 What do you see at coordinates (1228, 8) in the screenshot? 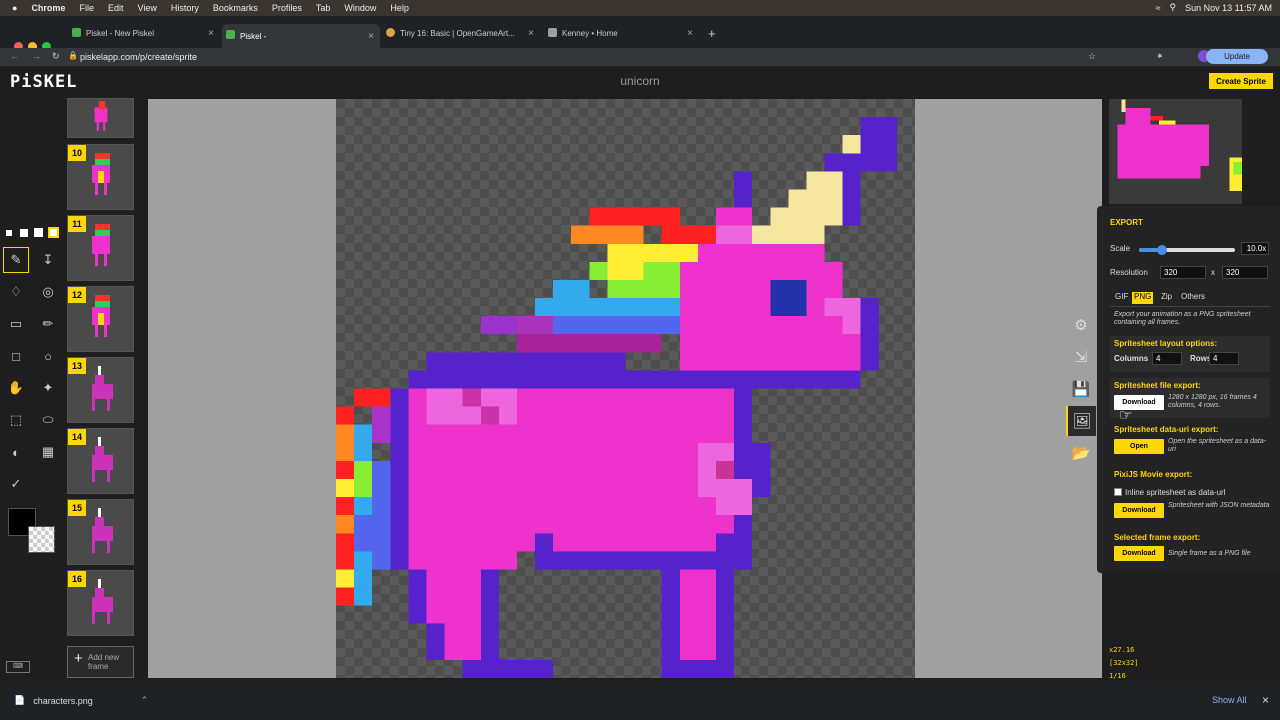
I see `clock-text: Sun Nov 13 11:57 AM` at bounding box center [1228, 8].